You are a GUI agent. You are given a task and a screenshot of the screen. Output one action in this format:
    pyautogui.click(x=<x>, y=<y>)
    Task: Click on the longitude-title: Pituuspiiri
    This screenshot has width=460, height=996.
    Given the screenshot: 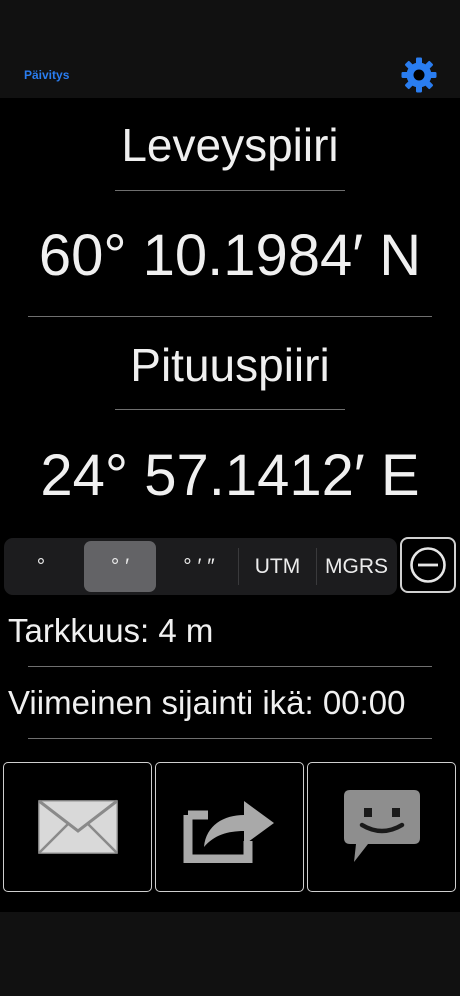 What is the action you would take?
    pyautogui.click(x=230, y=365)
    